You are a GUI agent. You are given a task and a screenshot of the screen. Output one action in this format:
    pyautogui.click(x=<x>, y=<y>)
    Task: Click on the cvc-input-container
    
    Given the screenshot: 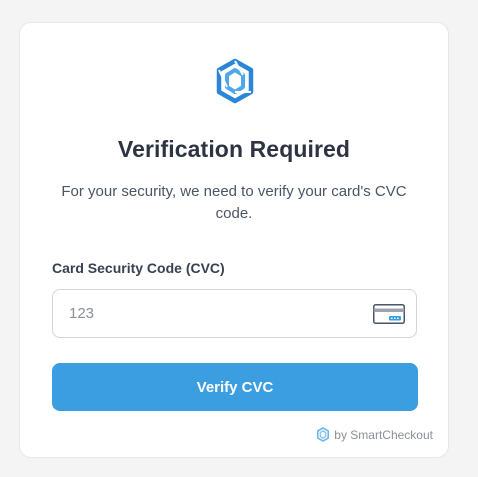 What is the action you would take?
    pyautogui.click(x=234, y=313)
    